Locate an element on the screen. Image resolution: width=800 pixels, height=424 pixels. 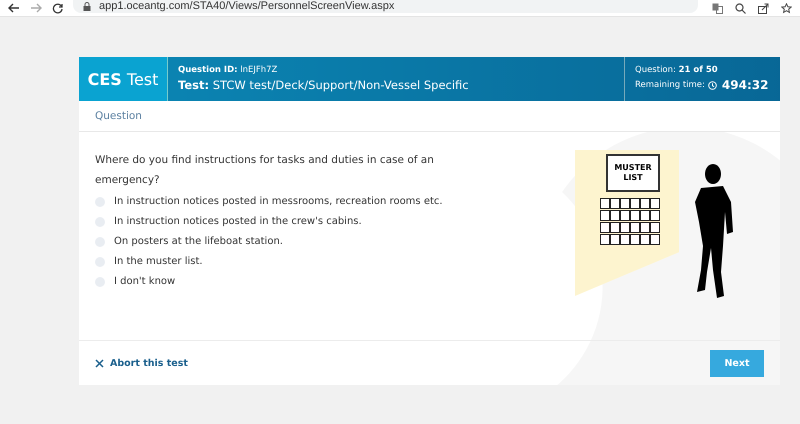
answer-option: In instruction notices posted in messrooms, recreation rooms etc. is located at coordinates (315, 201).